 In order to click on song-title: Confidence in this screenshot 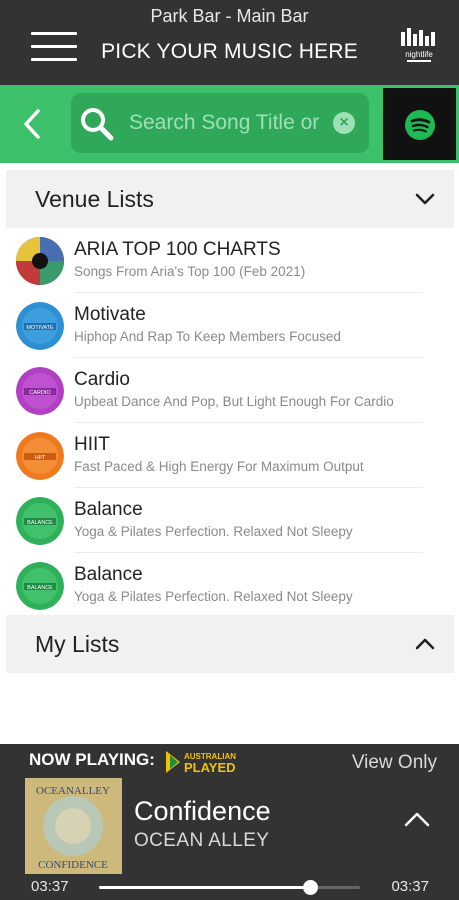, I will do `click(202, 811)`.